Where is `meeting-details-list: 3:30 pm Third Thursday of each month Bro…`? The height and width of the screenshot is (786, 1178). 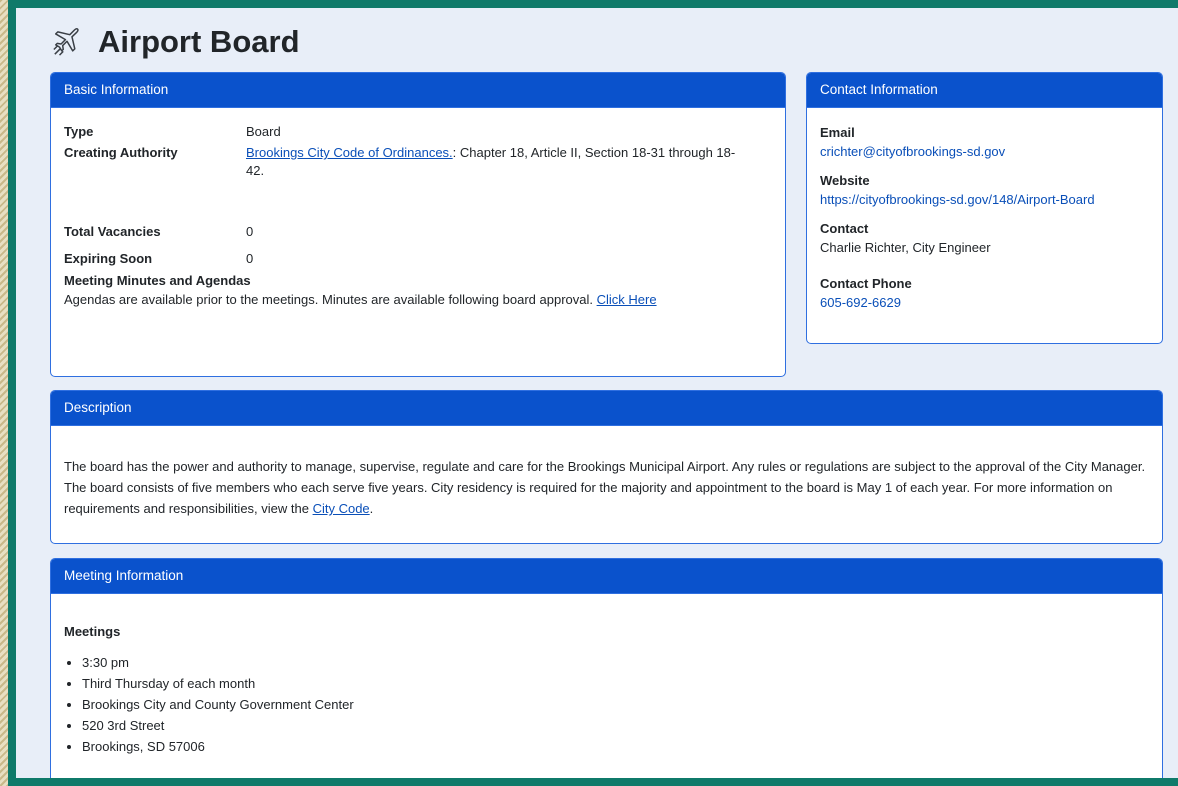
meeting-details-list: 3:30 pm Third Thursday of each month Bro… is located at coordinates (606, 704).